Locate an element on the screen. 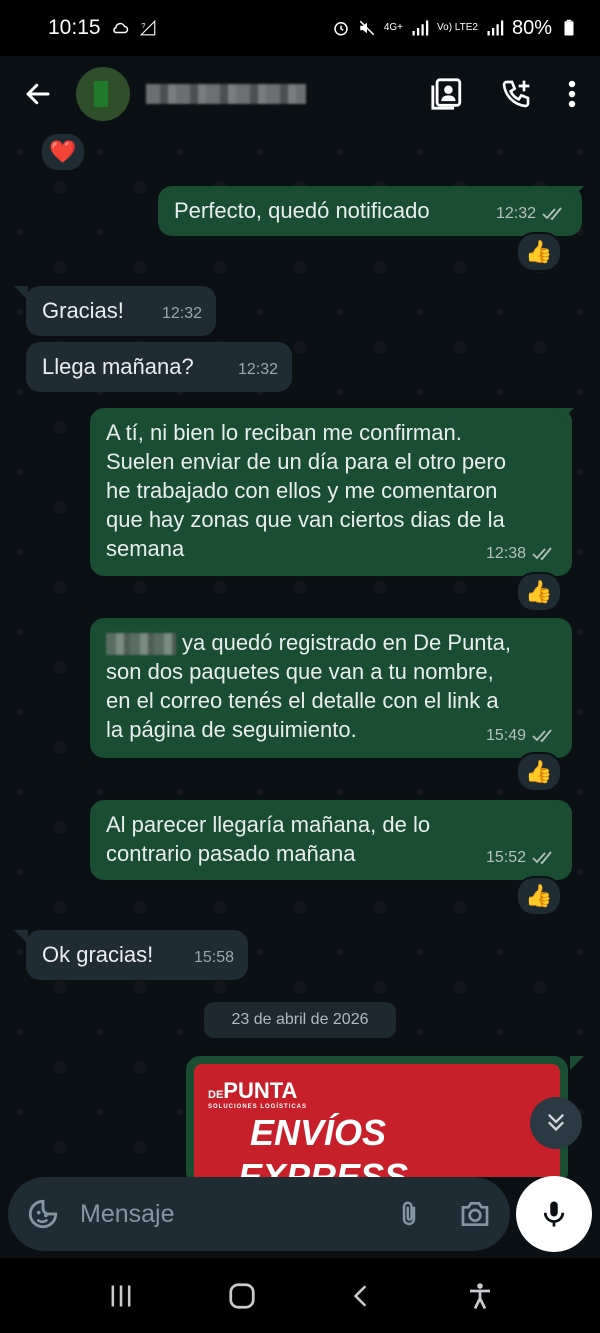 This screenshot has width=600, height=1333. recents-icon is located at coordinates (120, 1295).